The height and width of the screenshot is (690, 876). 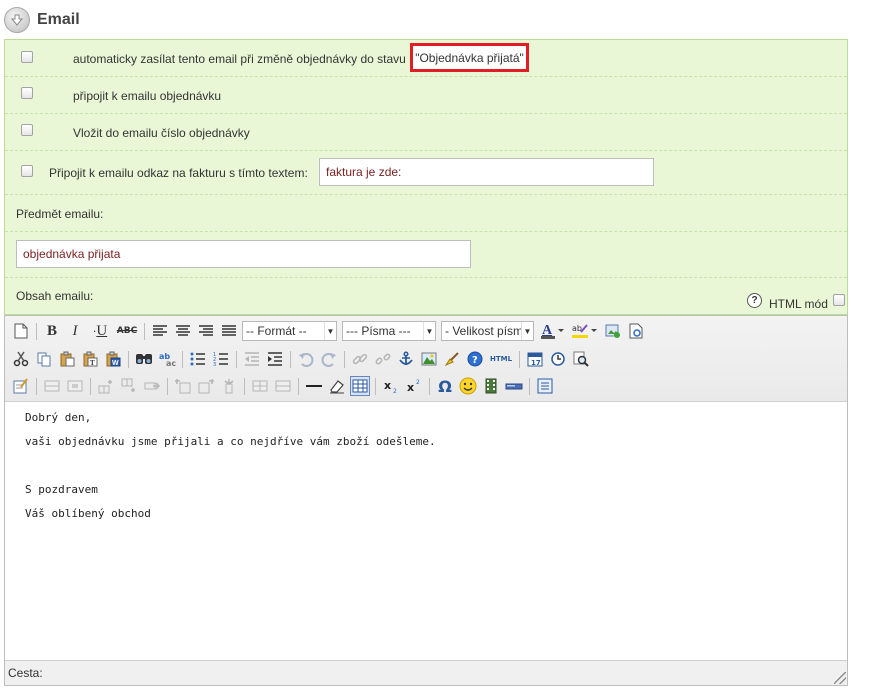 What do you see at coordinates (613, 331) in the screenshot?
I see `insert-image-icon` at bounding box center [613, 331].